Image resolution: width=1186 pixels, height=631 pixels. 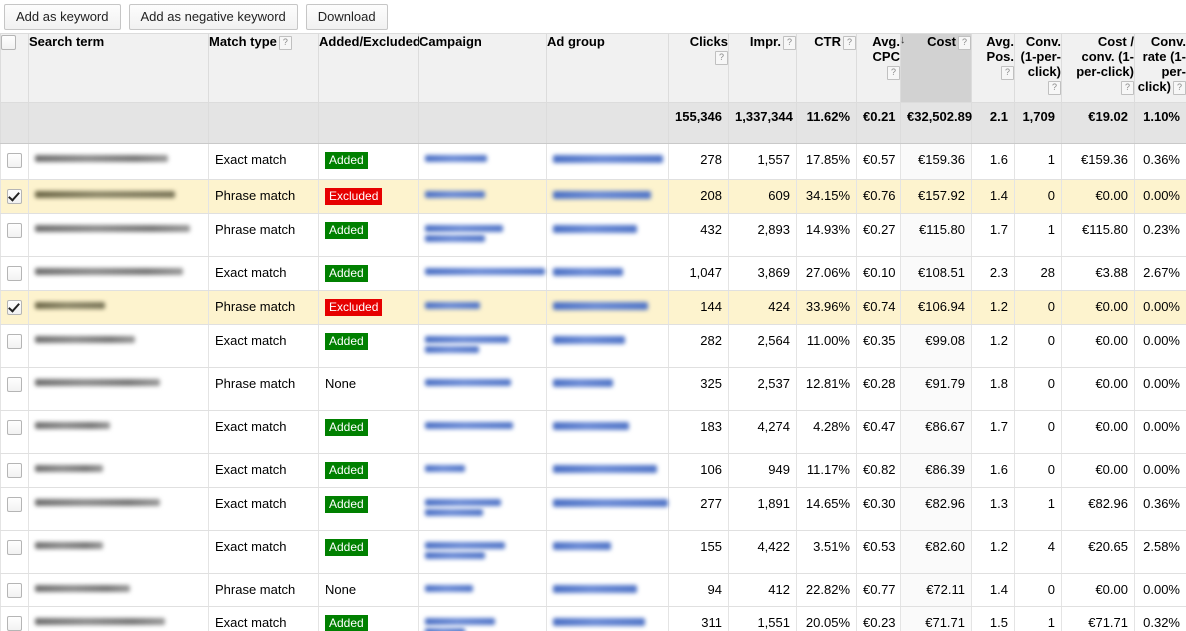 I want to click on select-all-checkbox, so click(x=8, y=43).